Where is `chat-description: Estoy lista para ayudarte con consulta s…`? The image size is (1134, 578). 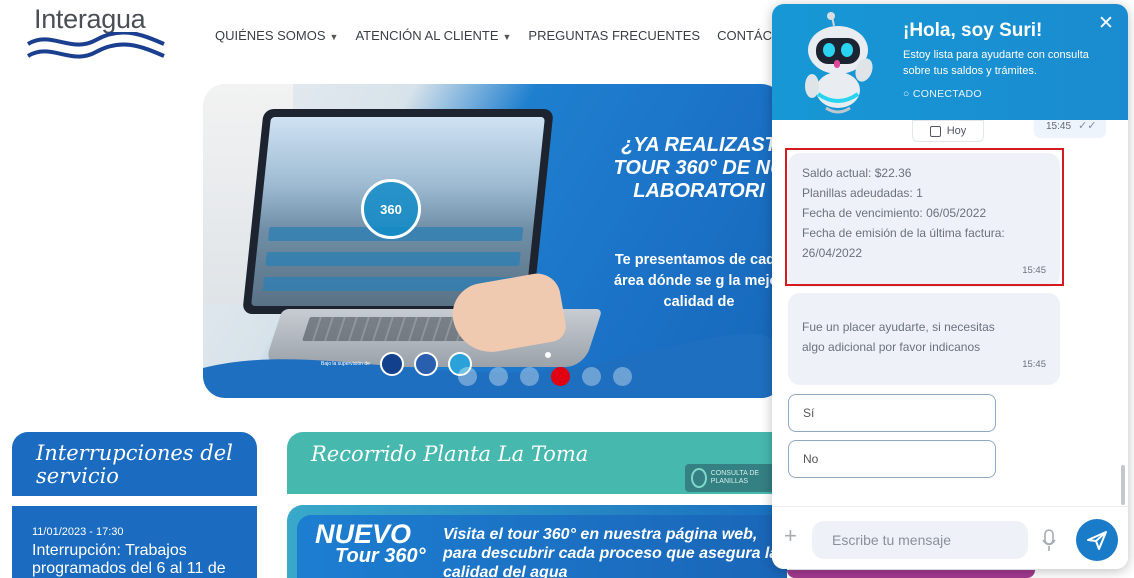 chat-description: Estoy lista para ayudarte con consulta s… is located at coordinates (996, 63).